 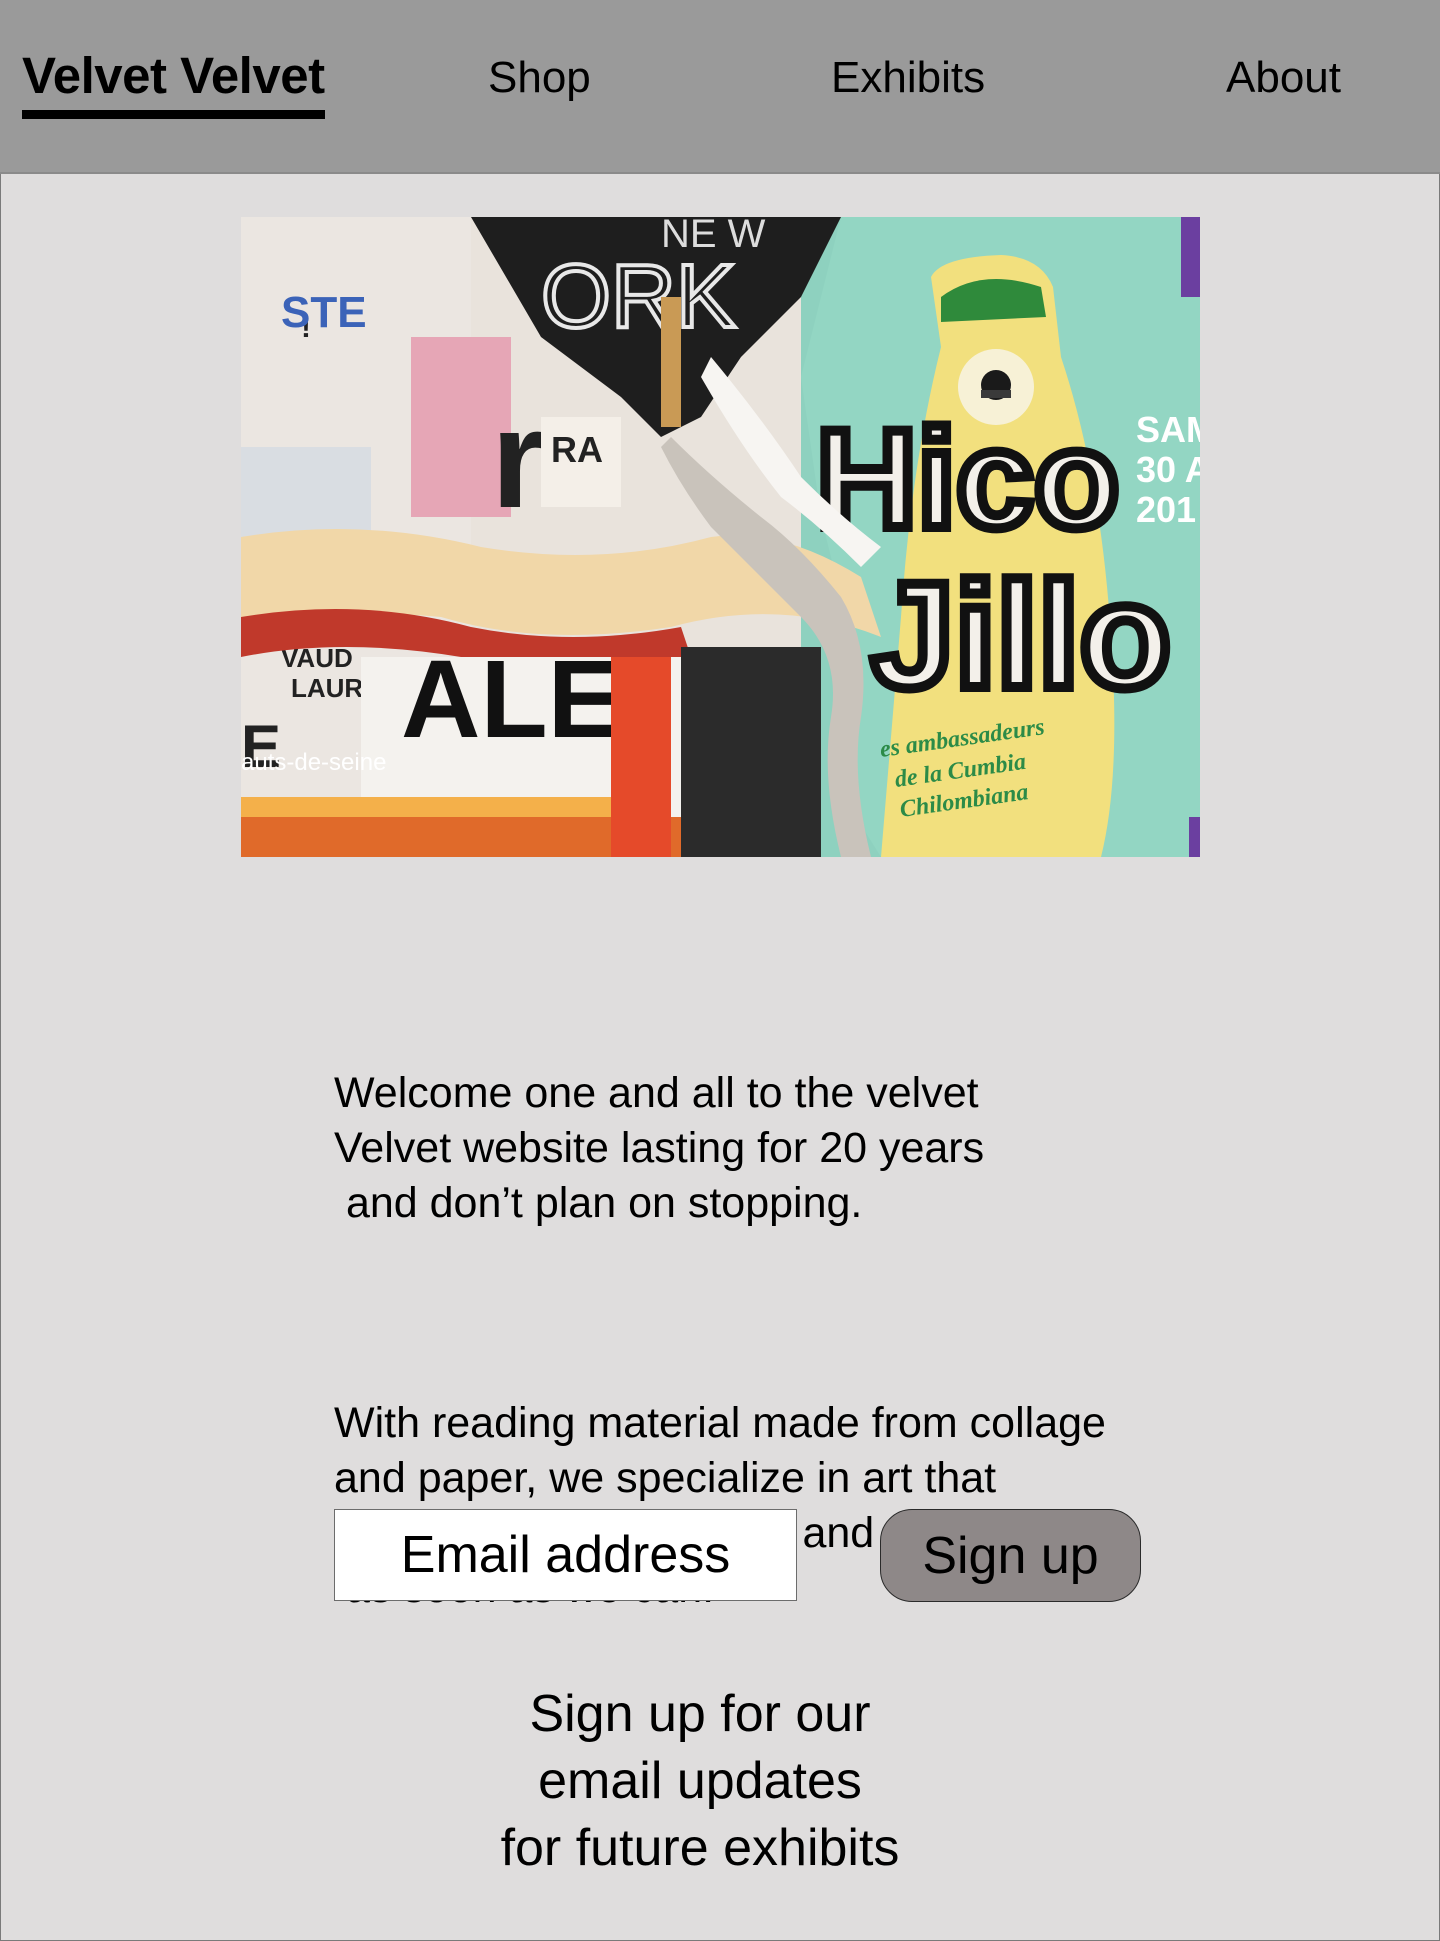 I want to click on email-field, so click(x=565, y=1555).